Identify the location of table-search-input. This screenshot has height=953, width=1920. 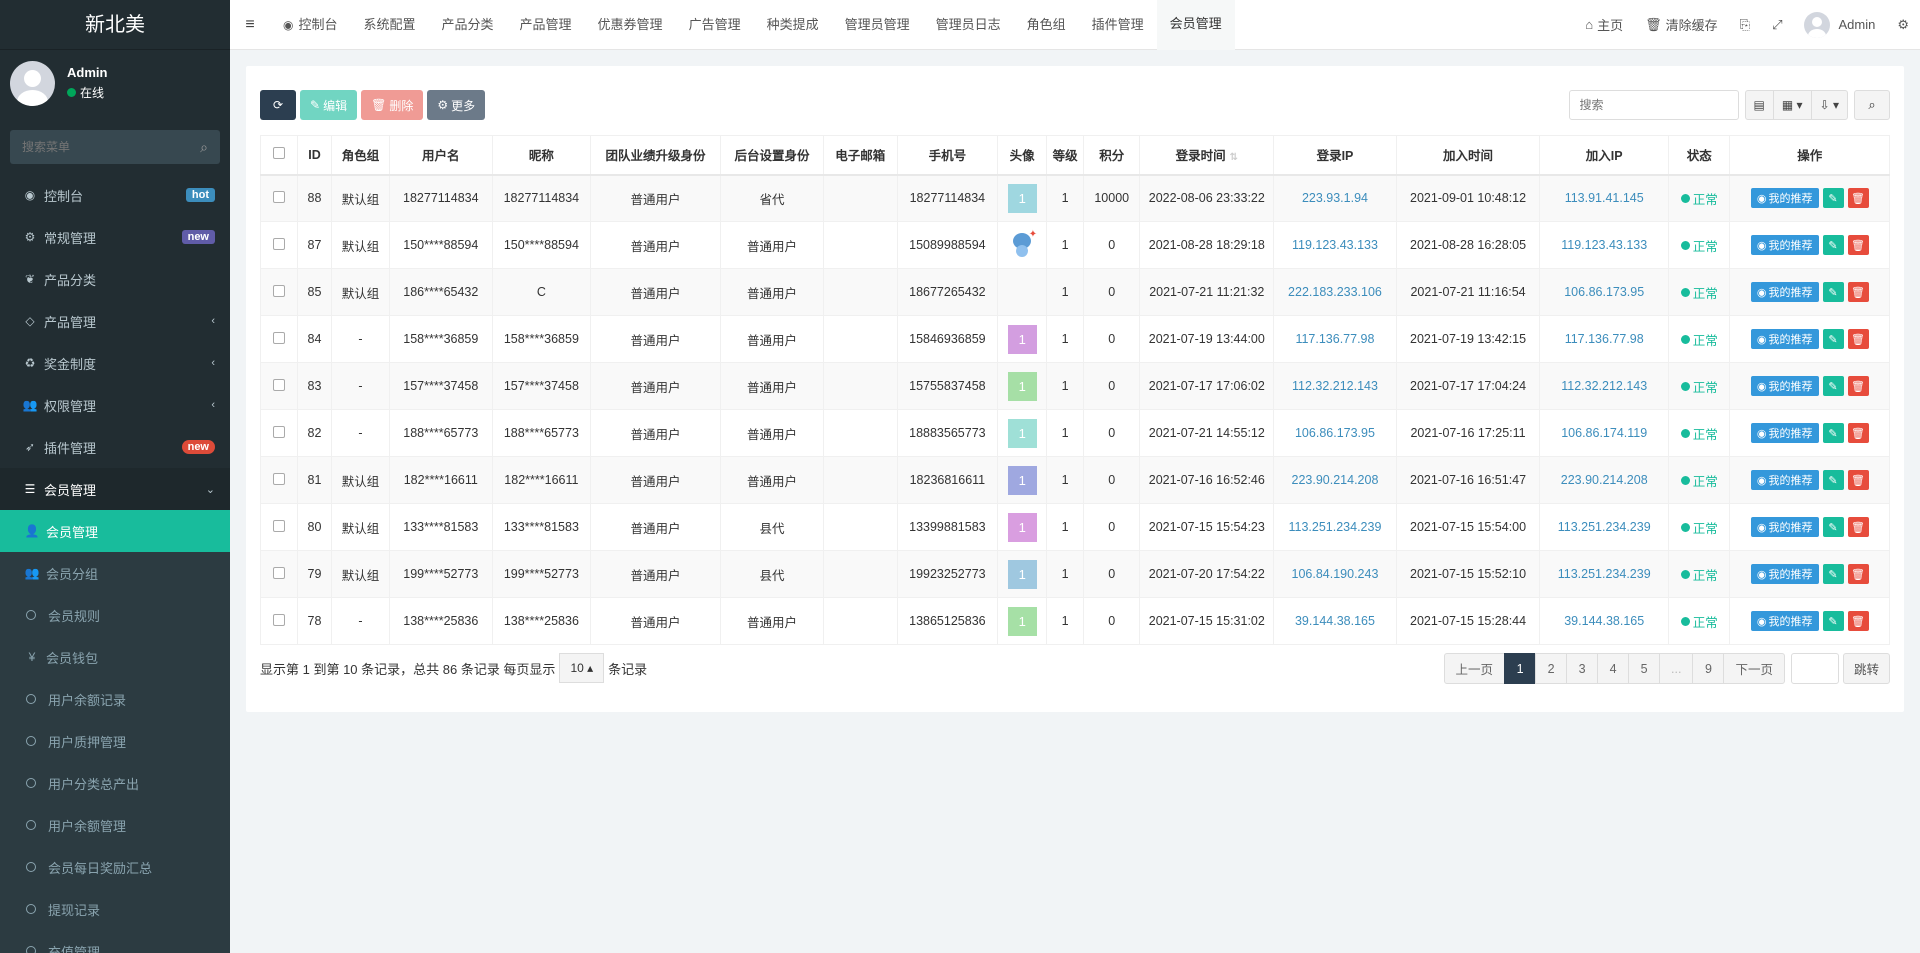
(1653, 105).